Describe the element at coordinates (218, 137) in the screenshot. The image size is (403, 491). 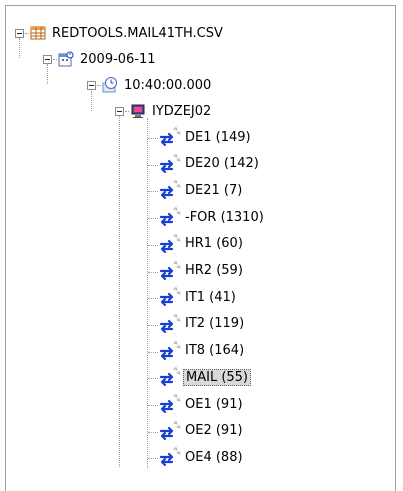
I see `tree-leaf-label: DE1 (149)` at that location.